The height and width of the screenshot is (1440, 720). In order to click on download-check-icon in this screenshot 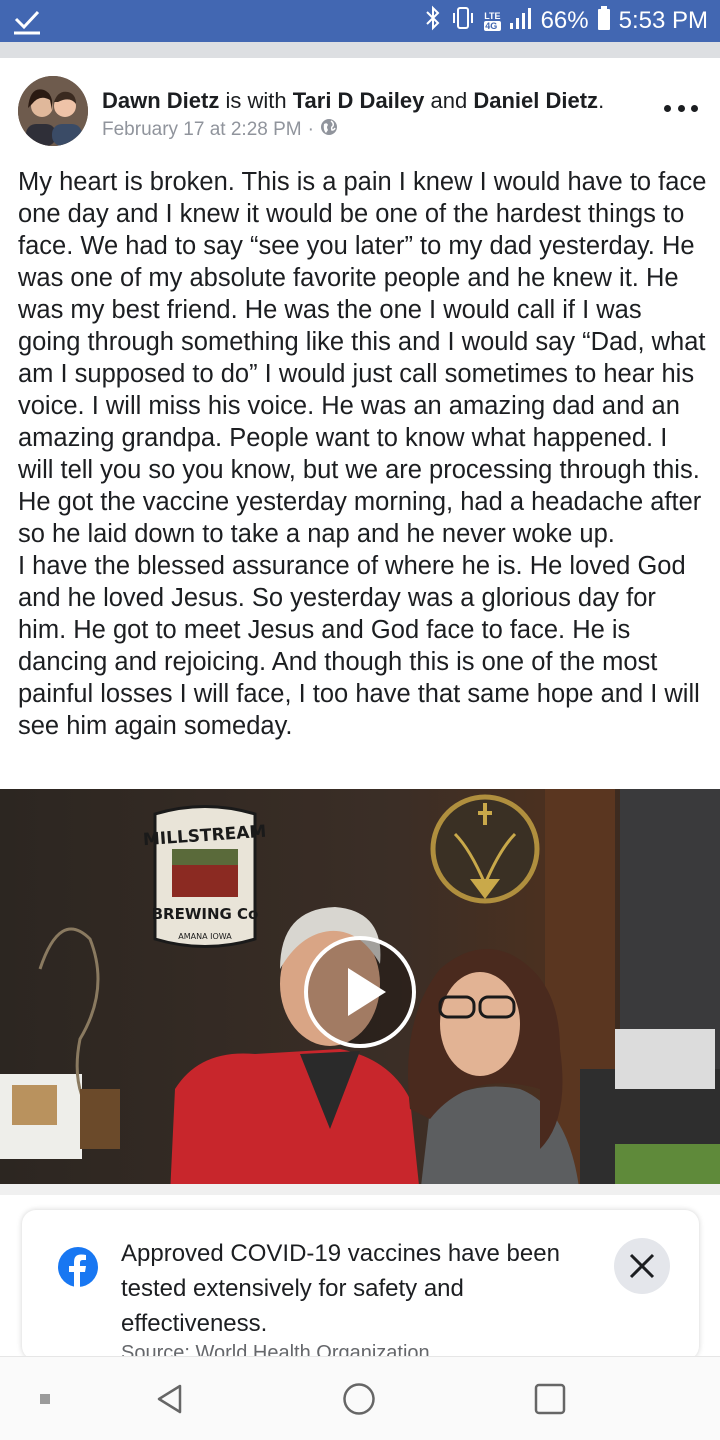, I will do `click(27, 23)`.